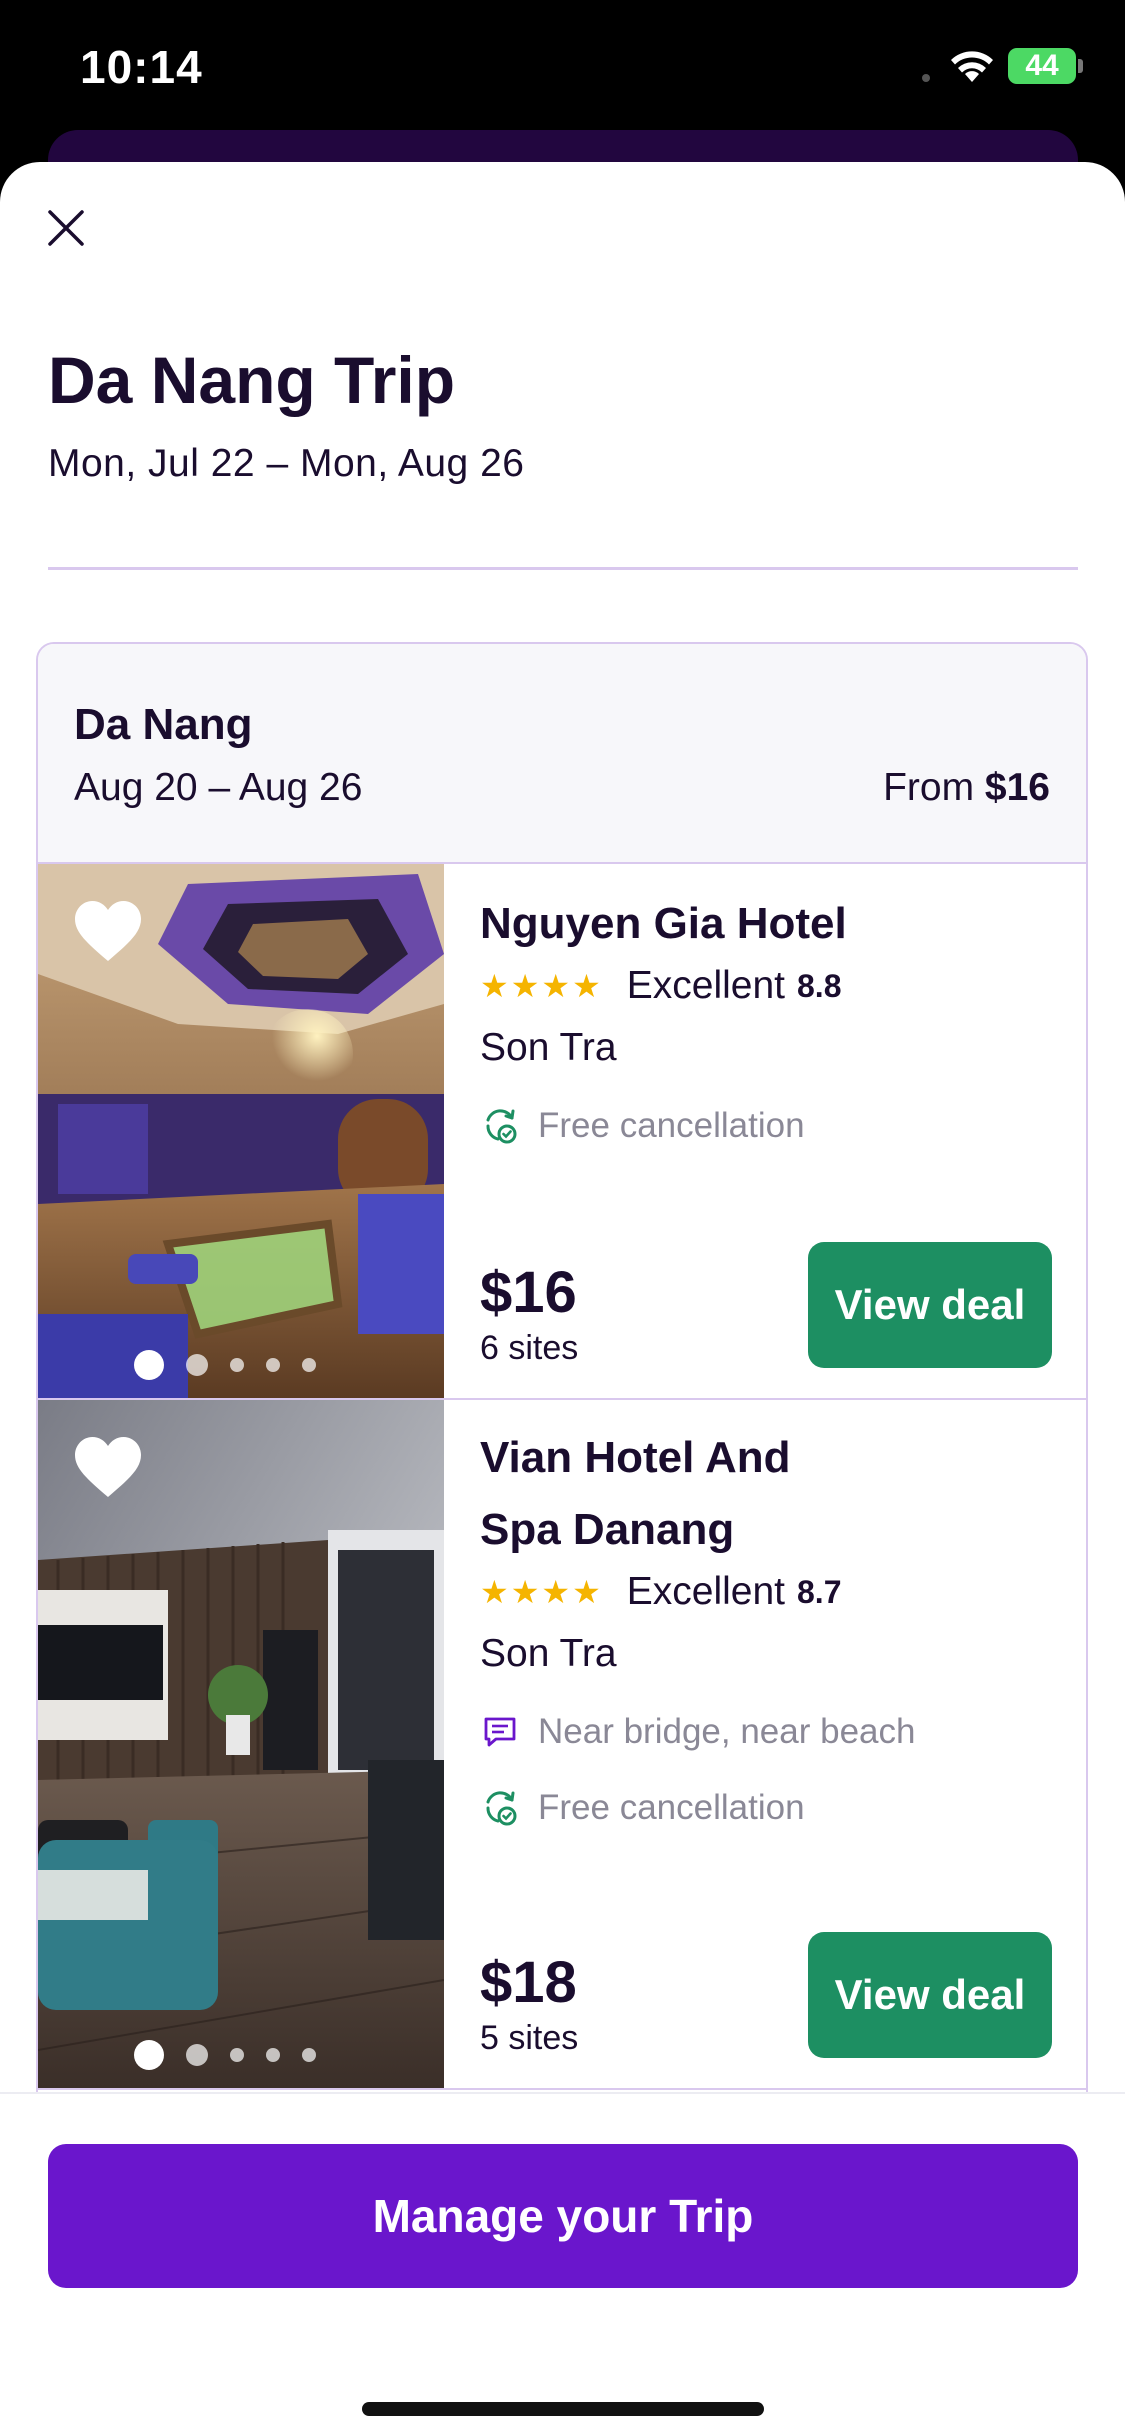 The image size is (1125, 2436). Describe the element at coordinates (218, 787) in the screenshot. I see `destination-dates: Aug 20 – Aug 26` at that location.